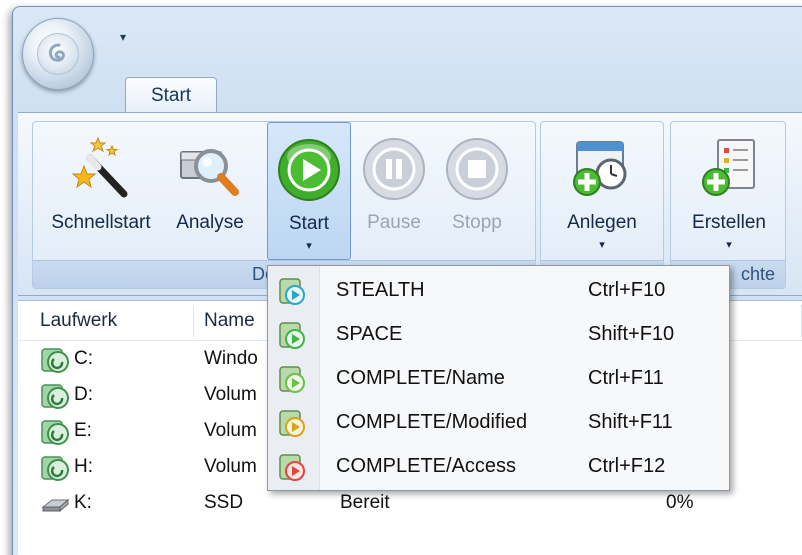  Describe the element at coordinates (292, 335) in the screenshot. I see `space-mode-icon` at that location.